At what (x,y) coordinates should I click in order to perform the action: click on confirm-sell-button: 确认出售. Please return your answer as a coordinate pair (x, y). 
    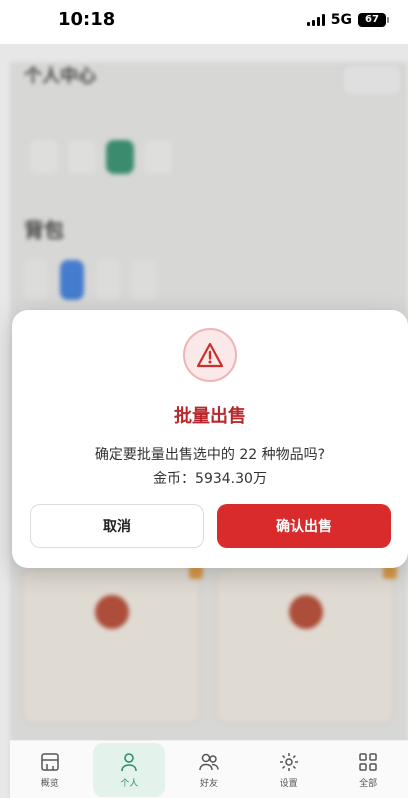
    Looking at the image, I should click on (304, 526).